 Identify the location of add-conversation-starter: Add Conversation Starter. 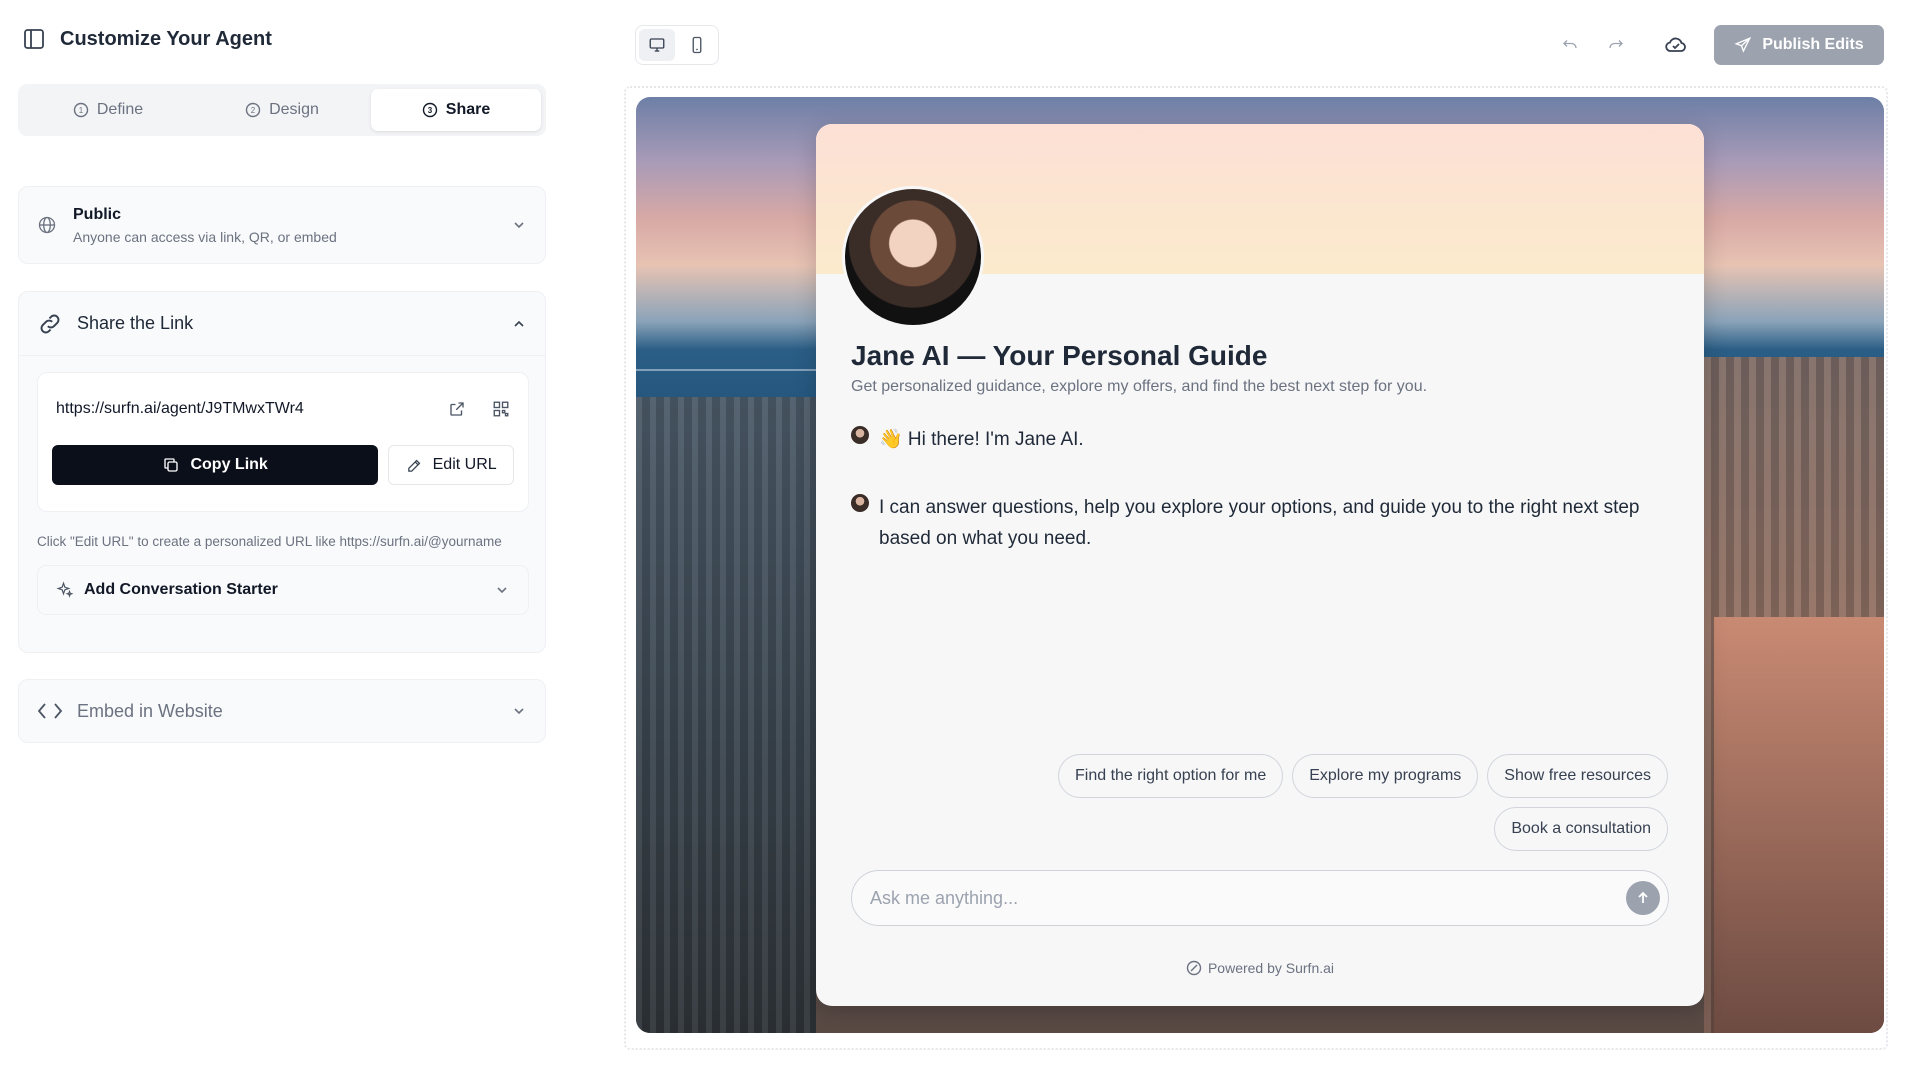
(283, 590).